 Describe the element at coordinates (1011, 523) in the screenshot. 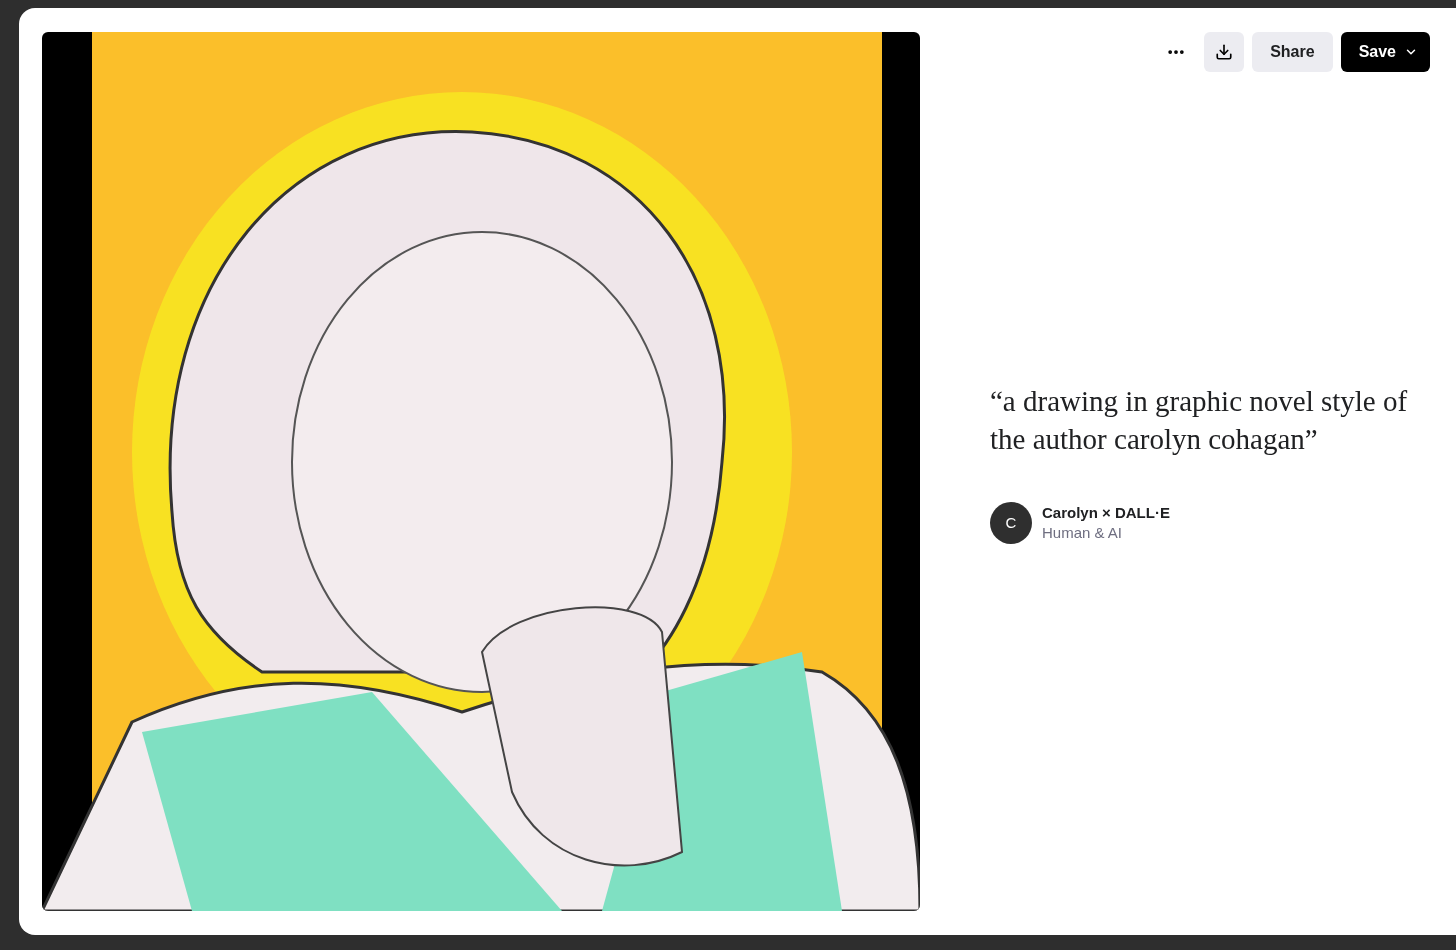

I see `avatar: C` at that location.